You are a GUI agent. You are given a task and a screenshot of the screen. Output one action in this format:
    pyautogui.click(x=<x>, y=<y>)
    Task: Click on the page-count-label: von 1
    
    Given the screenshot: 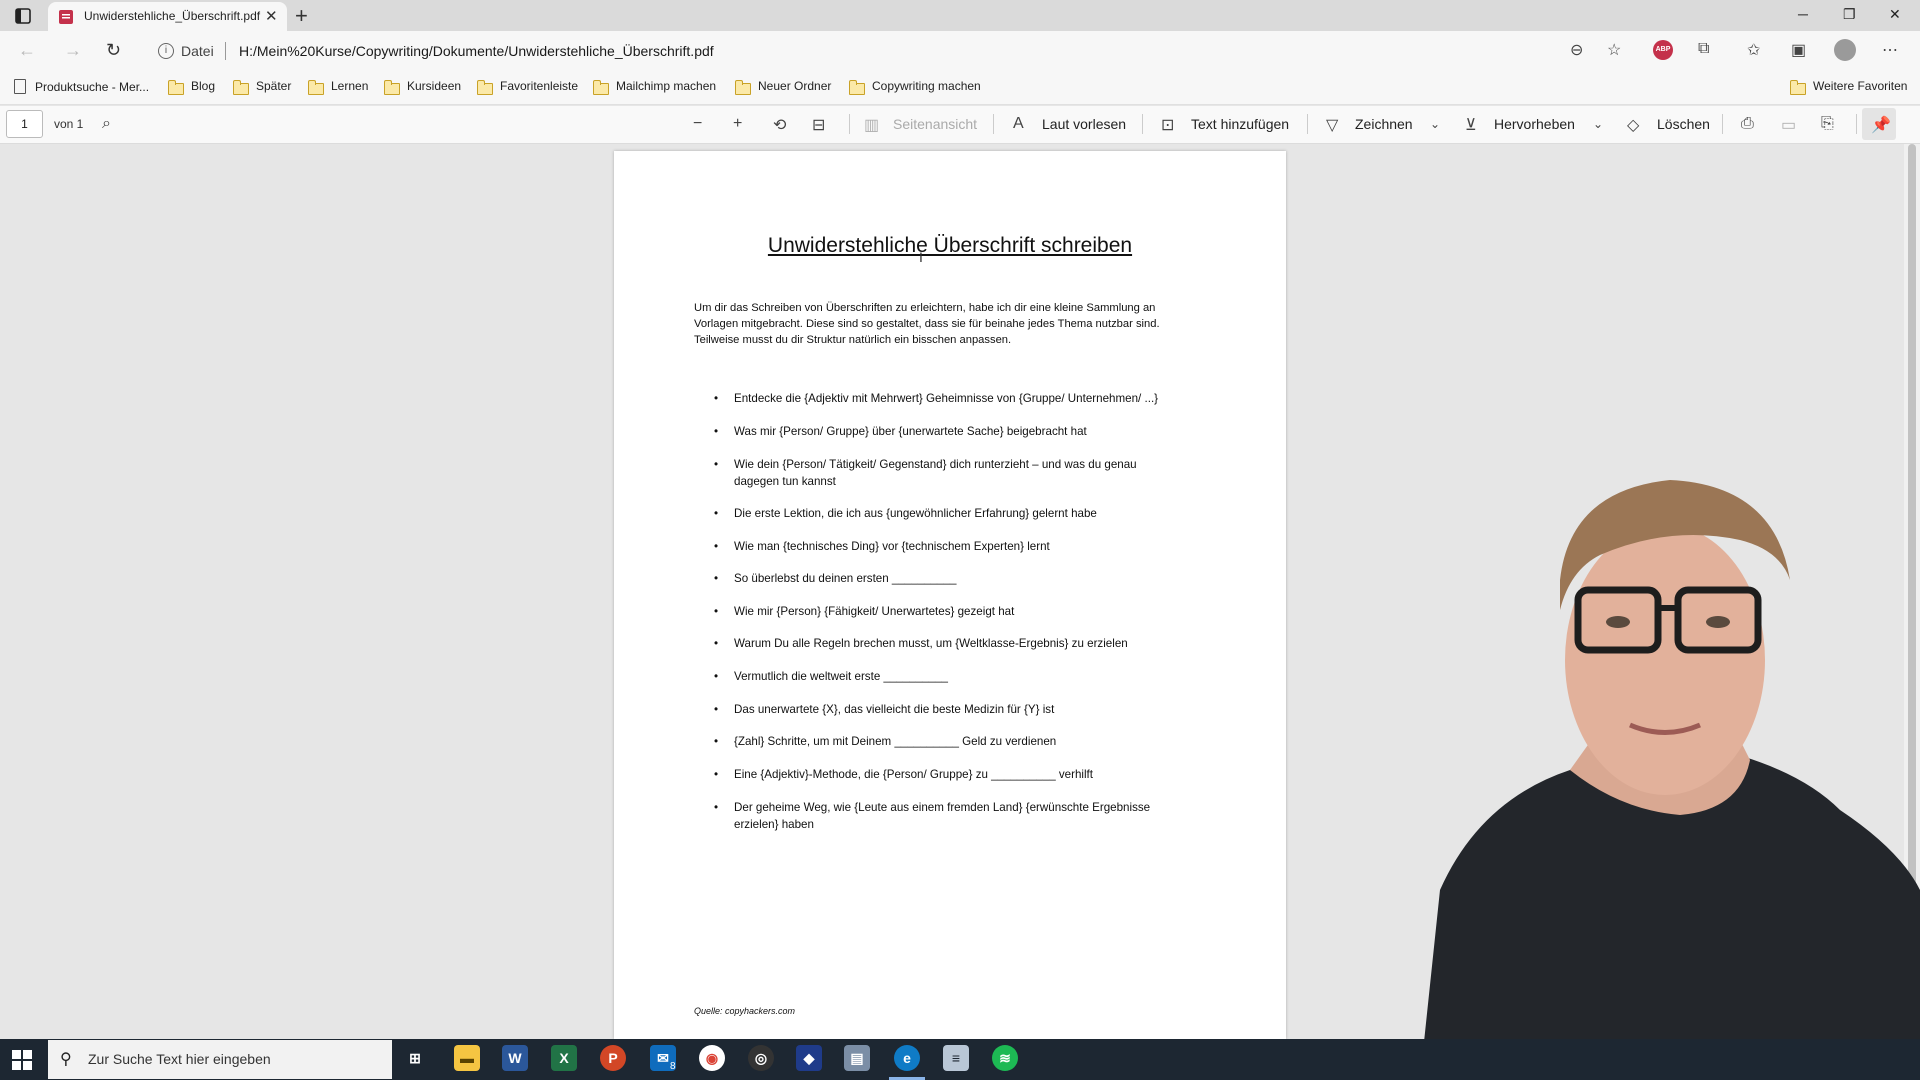 What is the action you would take?
    pyautogui.click(x=69, y=124)
    